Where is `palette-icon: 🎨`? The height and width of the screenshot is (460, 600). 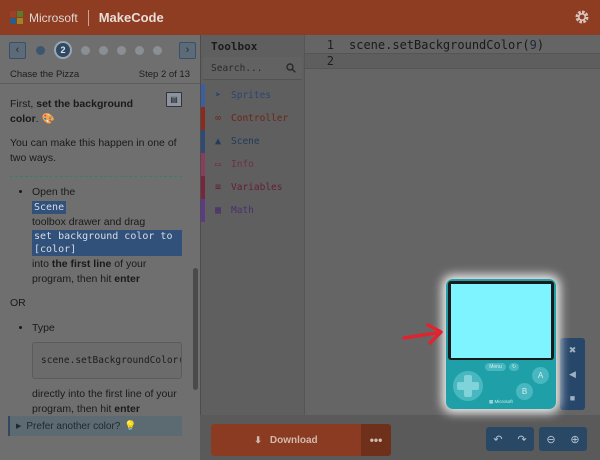
palette-icon: 🎨 is located at coordinates (48, 119).